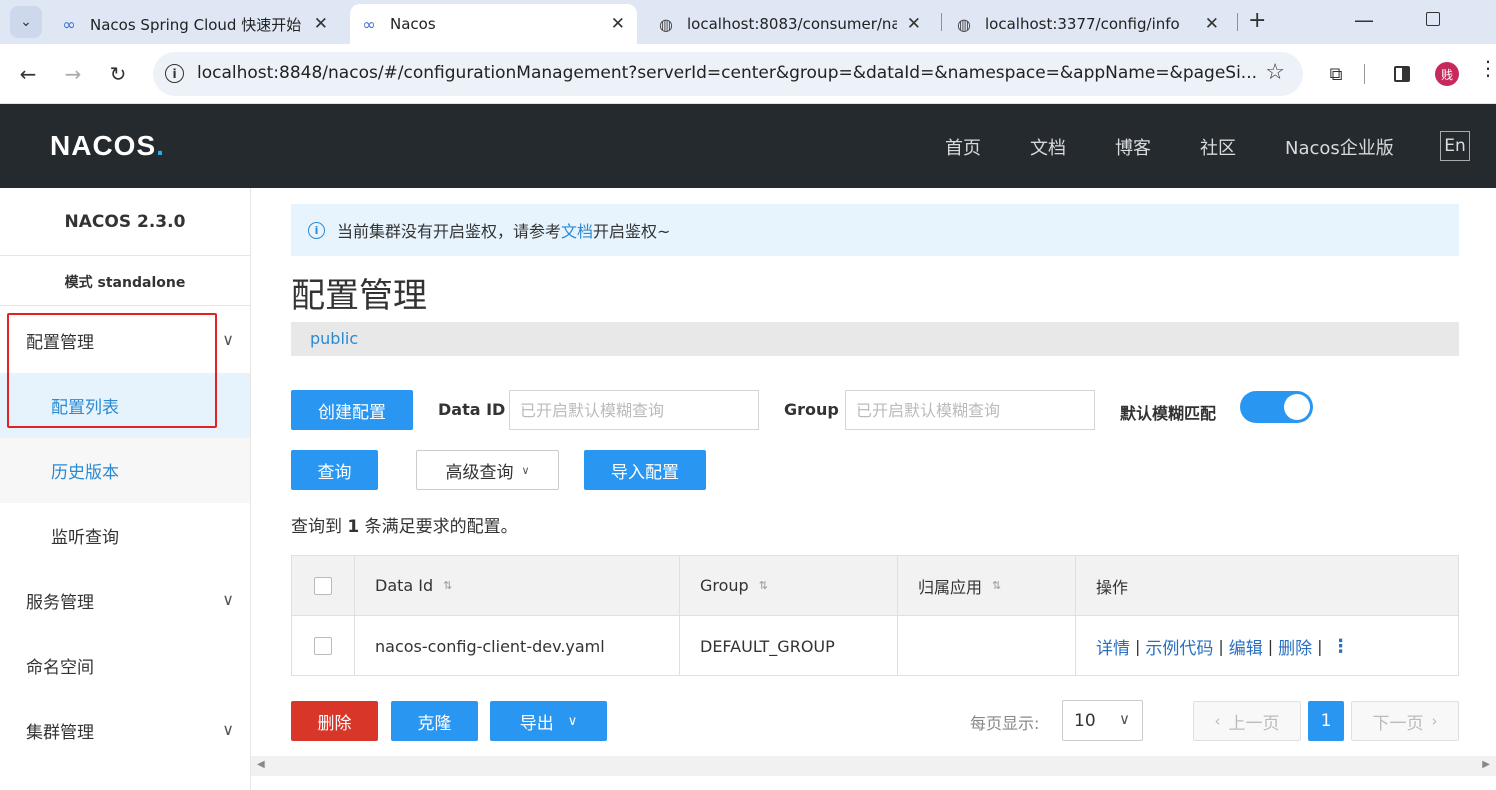 The image size is (1496, 790). I want to click on forward-button: →, so click(73, 74).